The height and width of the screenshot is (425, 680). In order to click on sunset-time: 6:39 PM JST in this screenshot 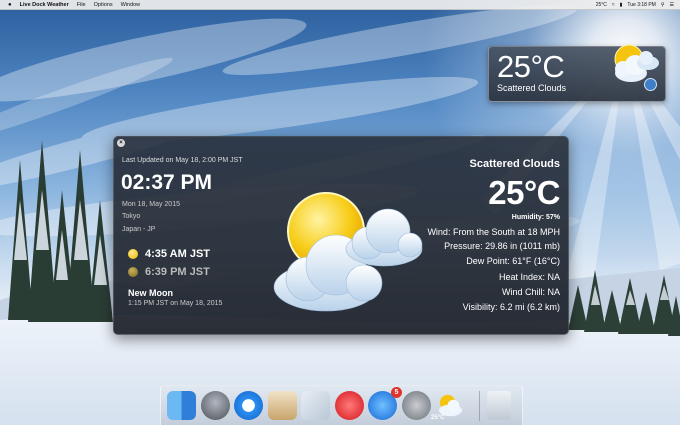, I will do `click(177, 272)`.